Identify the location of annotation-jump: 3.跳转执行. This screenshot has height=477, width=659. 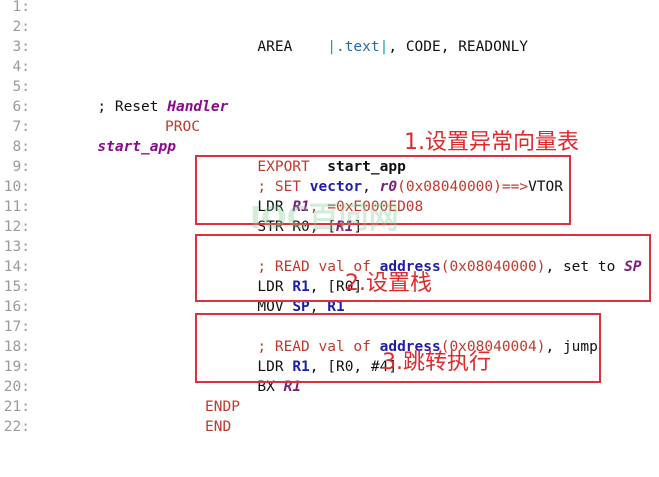
(436, 362).